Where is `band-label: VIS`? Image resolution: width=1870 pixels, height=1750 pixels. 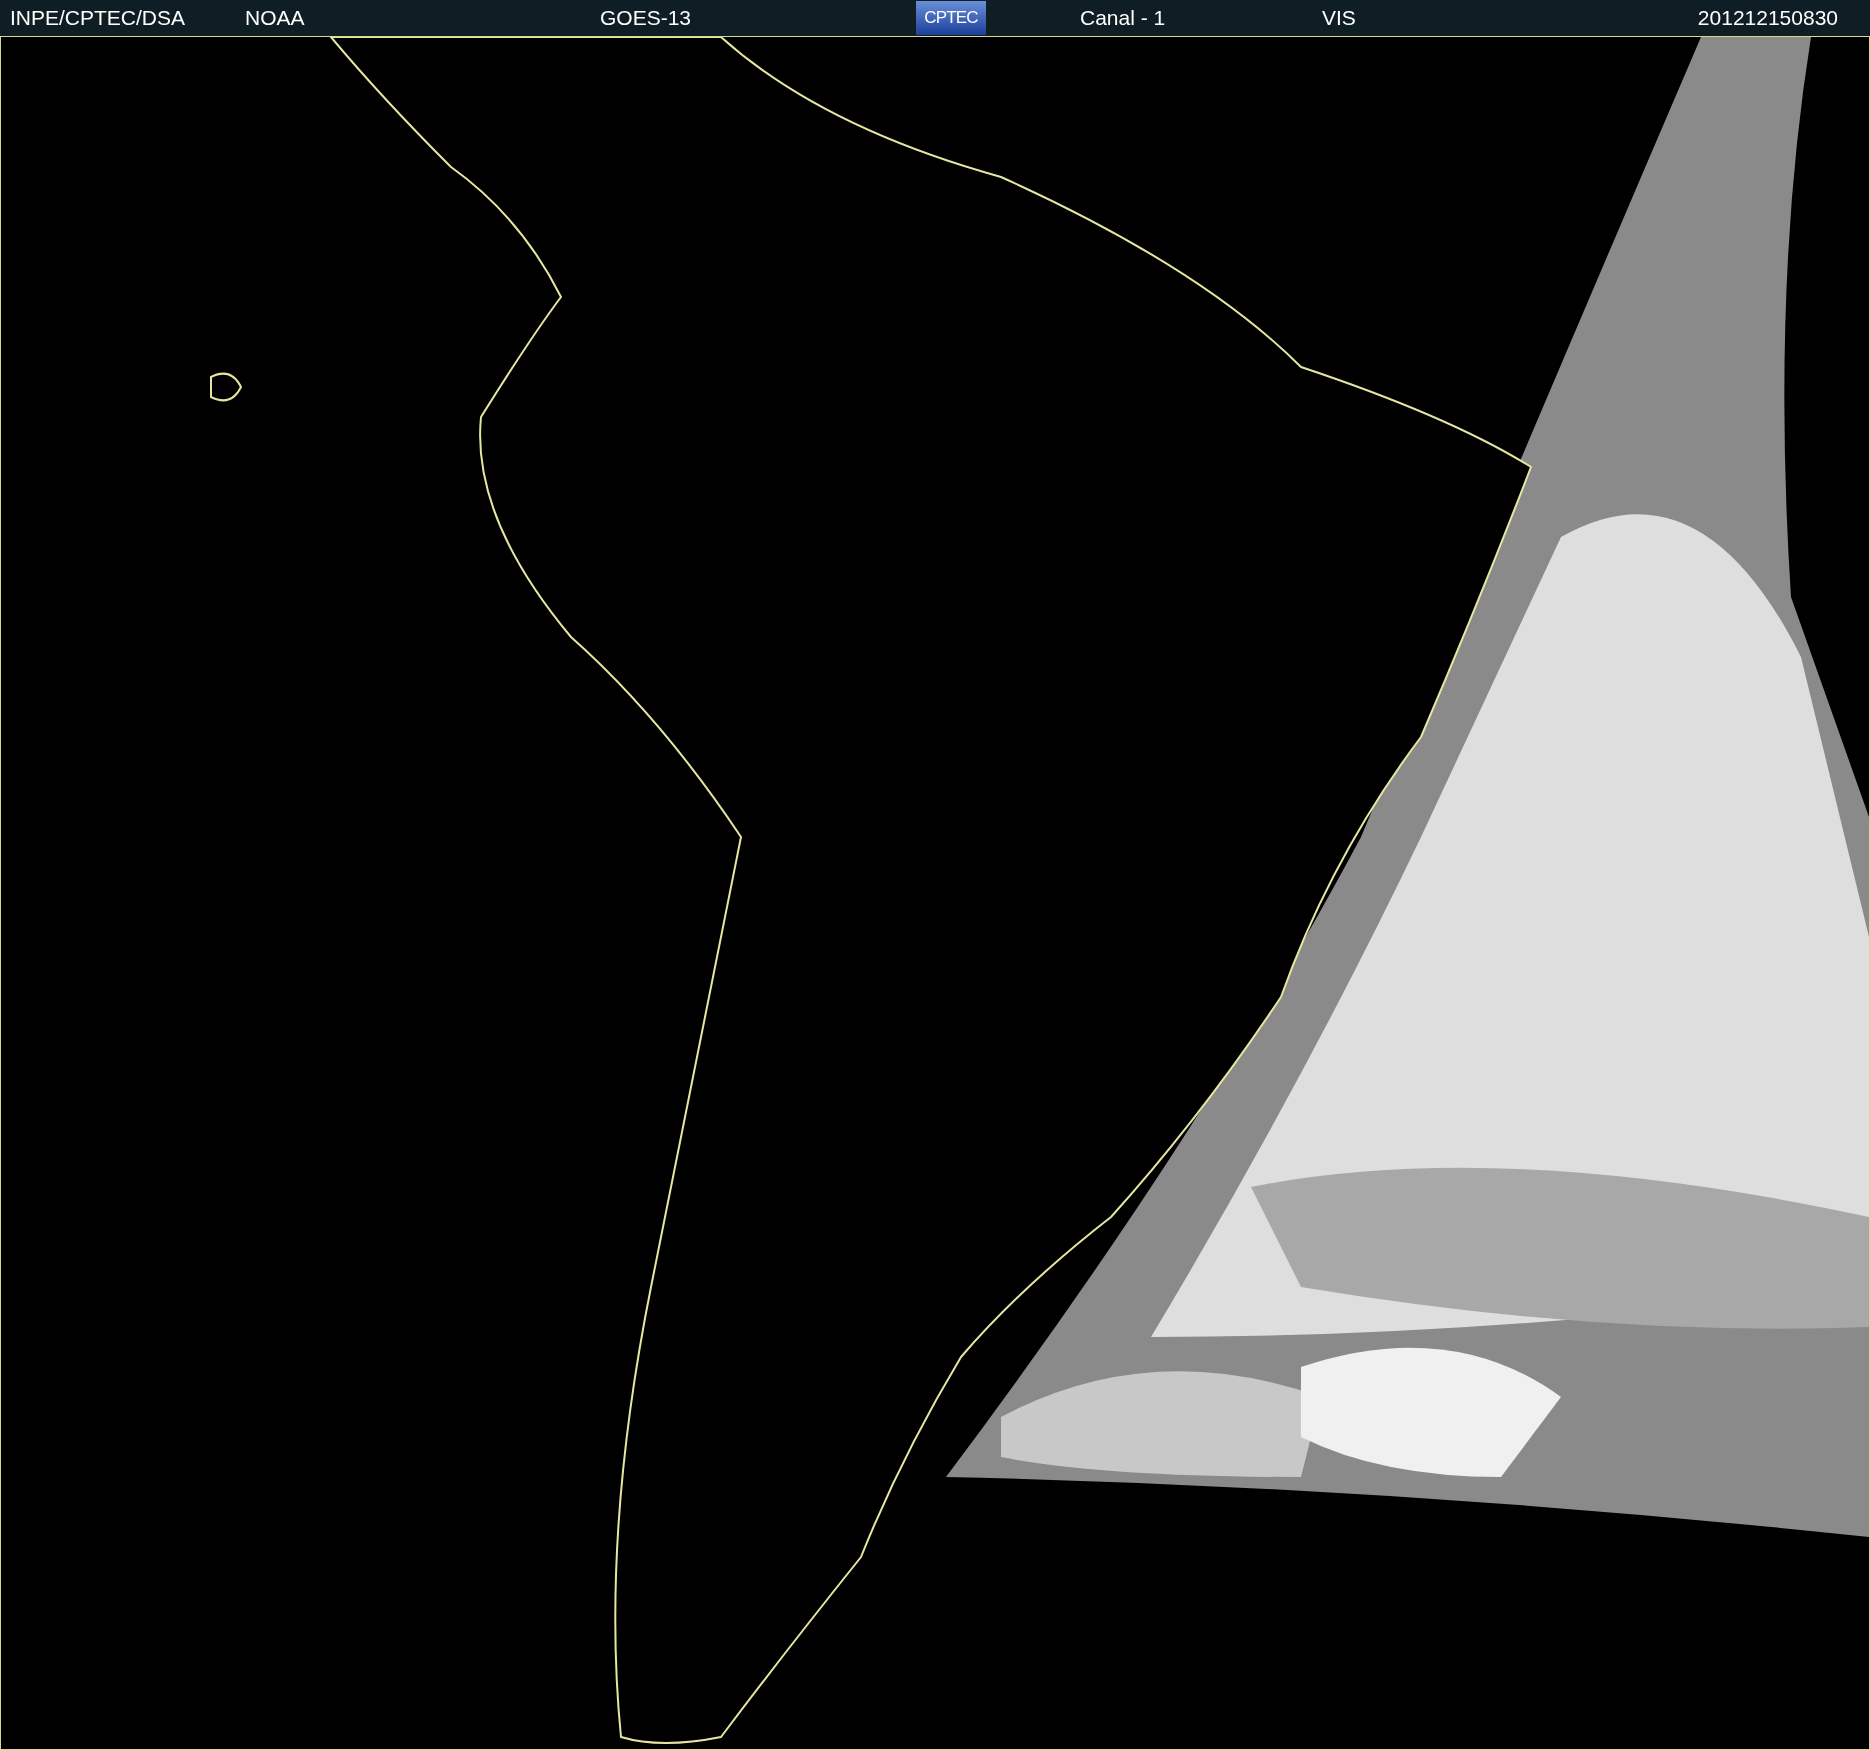
band-label: VIS is located at coordinates (1339, 18).